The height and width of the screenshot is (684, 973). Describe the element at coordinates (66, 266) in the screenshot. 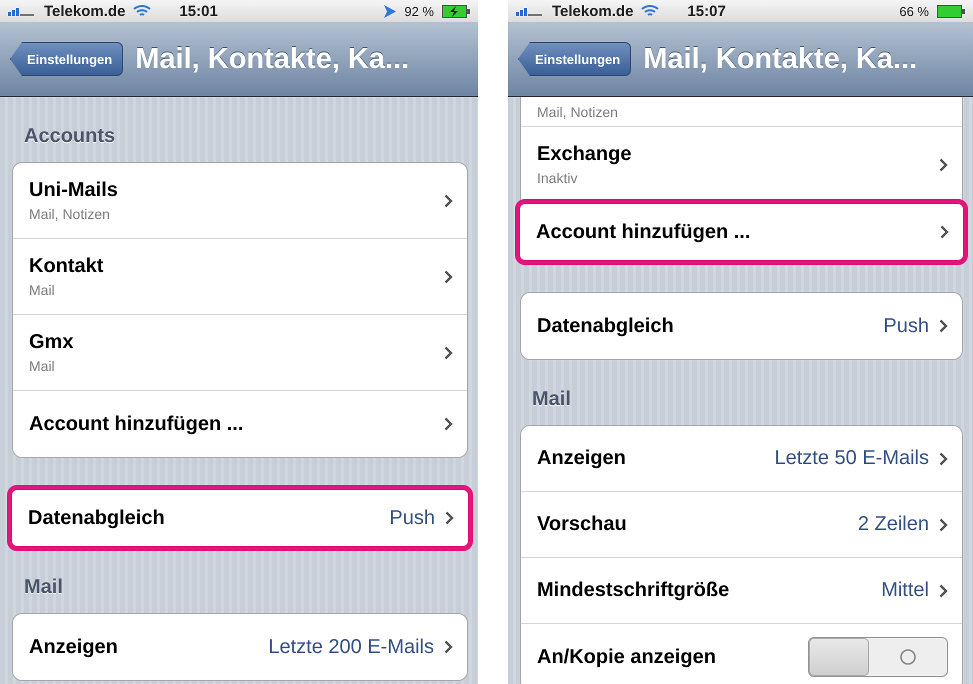

I see `row-title: Kontakt` at that location.